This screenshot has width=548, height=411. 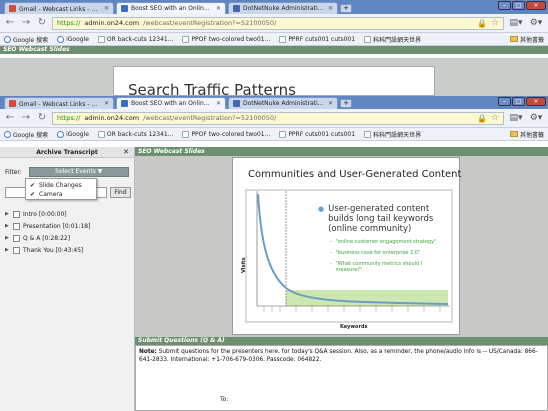 I want to click on filter-row: Filter: Select Events ▼, so click(x=67, y=172).